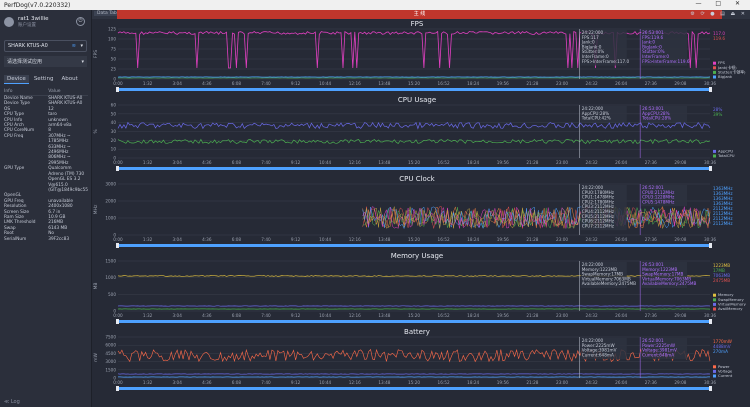  What do you see at coordinates (721, 280) in the screenshot?
I see `current-value: 2475MB` at bounding box center [721, 280].